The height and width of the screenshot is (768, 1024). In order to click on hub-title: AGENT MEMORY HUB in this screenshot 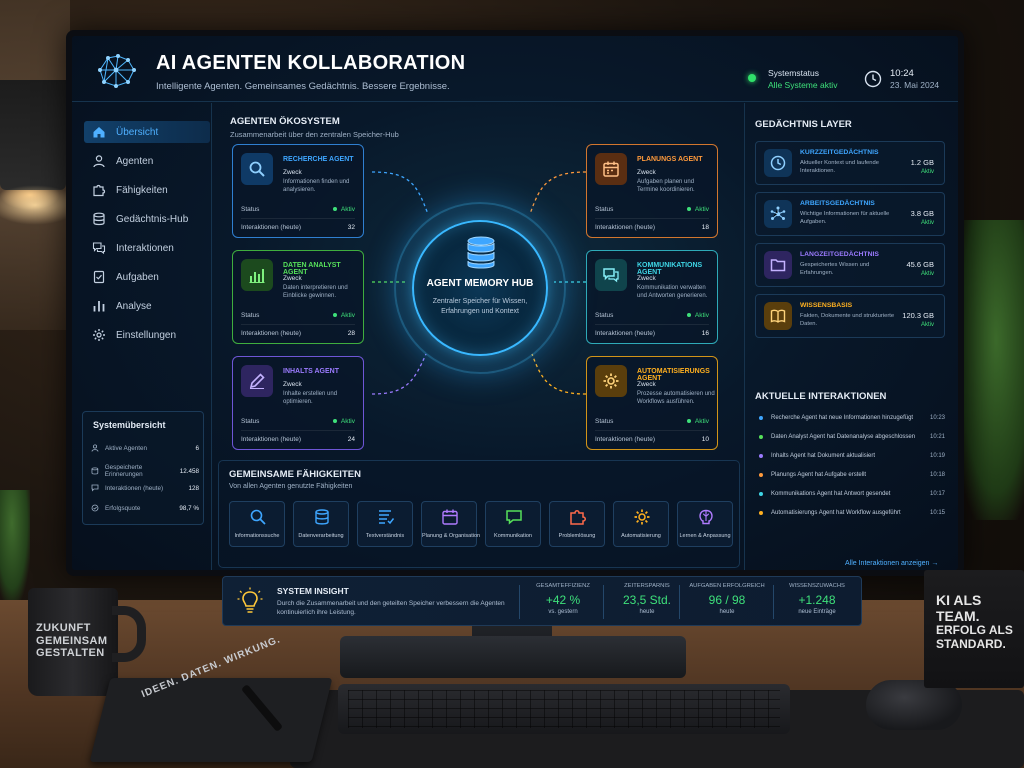, I will do `click(480, 283)`.